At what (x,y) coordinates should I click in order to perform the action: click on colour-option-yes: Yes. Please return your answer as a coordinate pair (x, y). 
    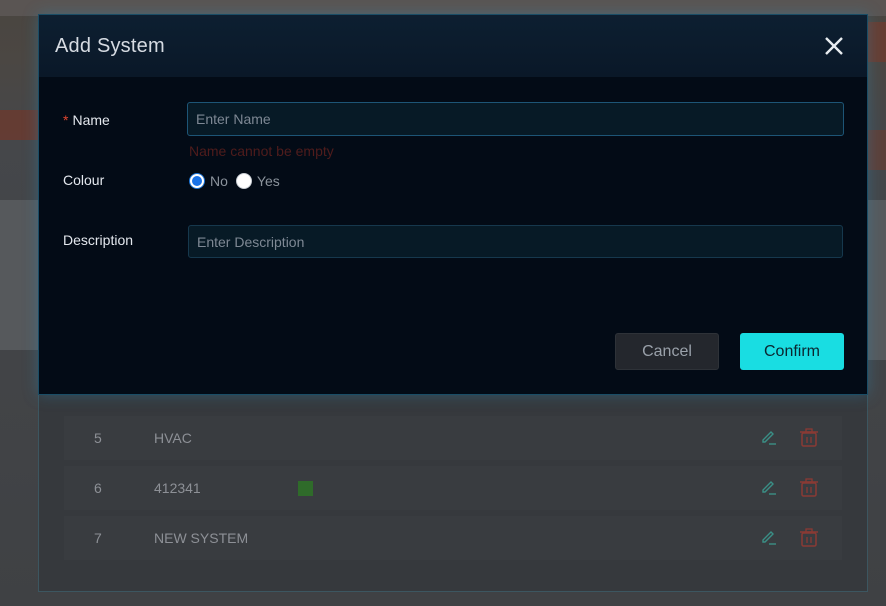
    Looking at the image, I should click on (257, 181).